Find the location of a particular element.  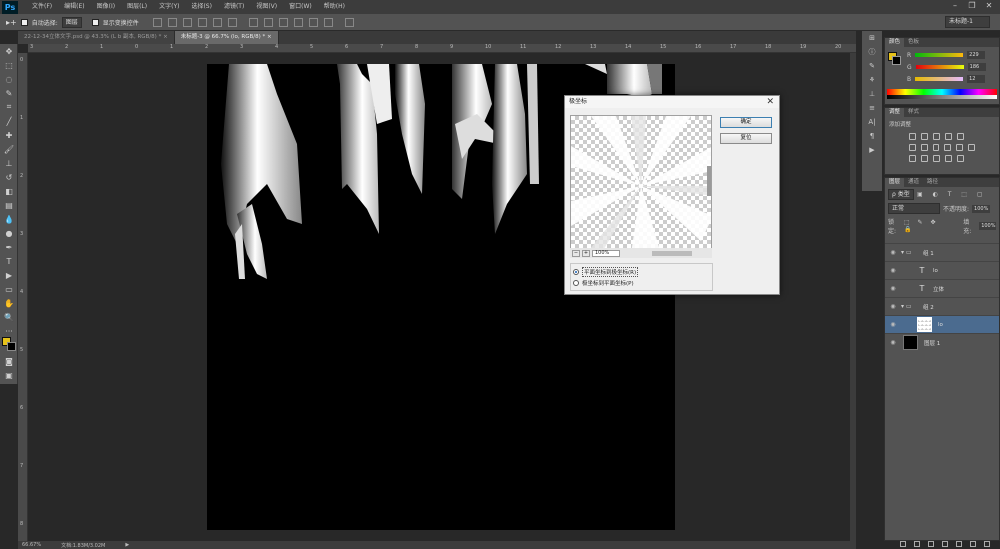

timeline-panel-icon: ▶ is located at coordinates (872, 150).